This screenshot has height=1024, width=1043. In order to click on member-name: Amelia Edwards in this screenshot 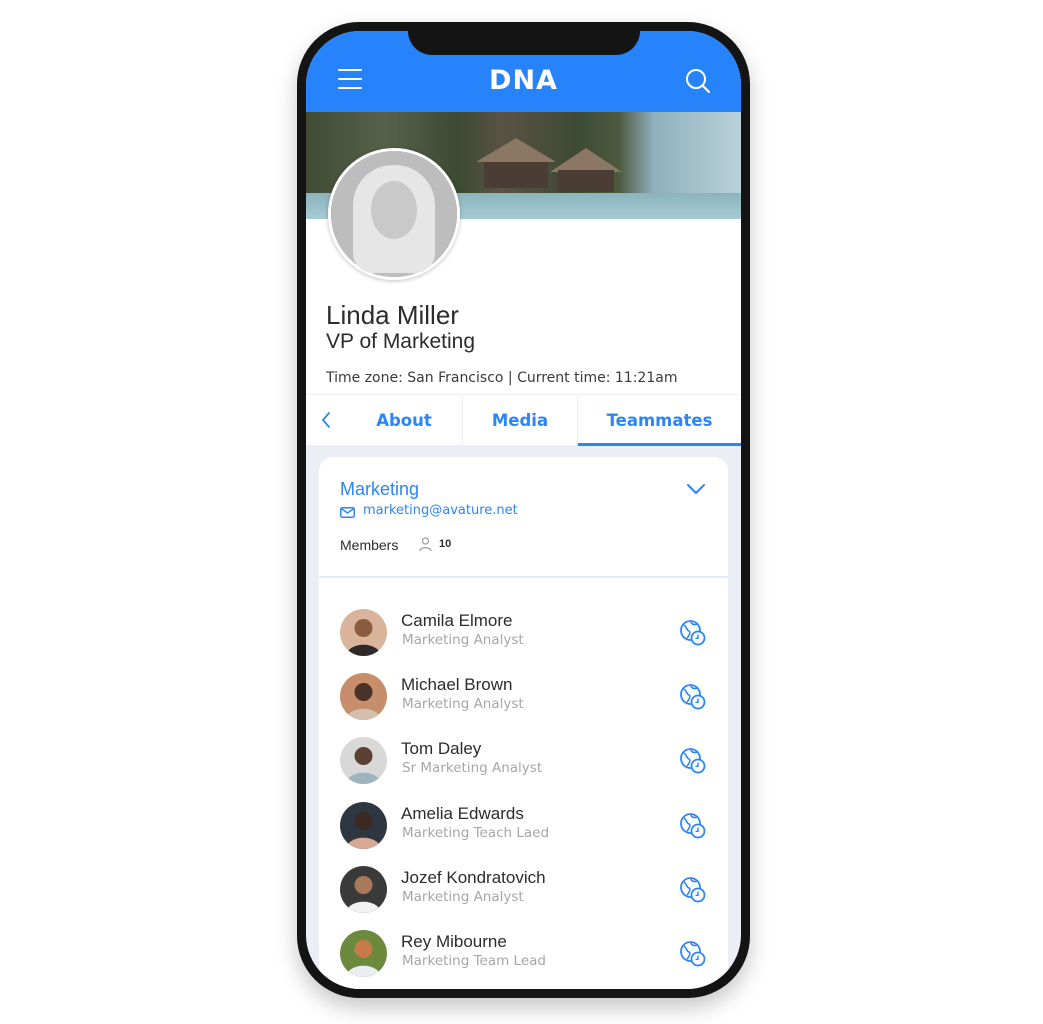, I will do `click(462, 813)`.